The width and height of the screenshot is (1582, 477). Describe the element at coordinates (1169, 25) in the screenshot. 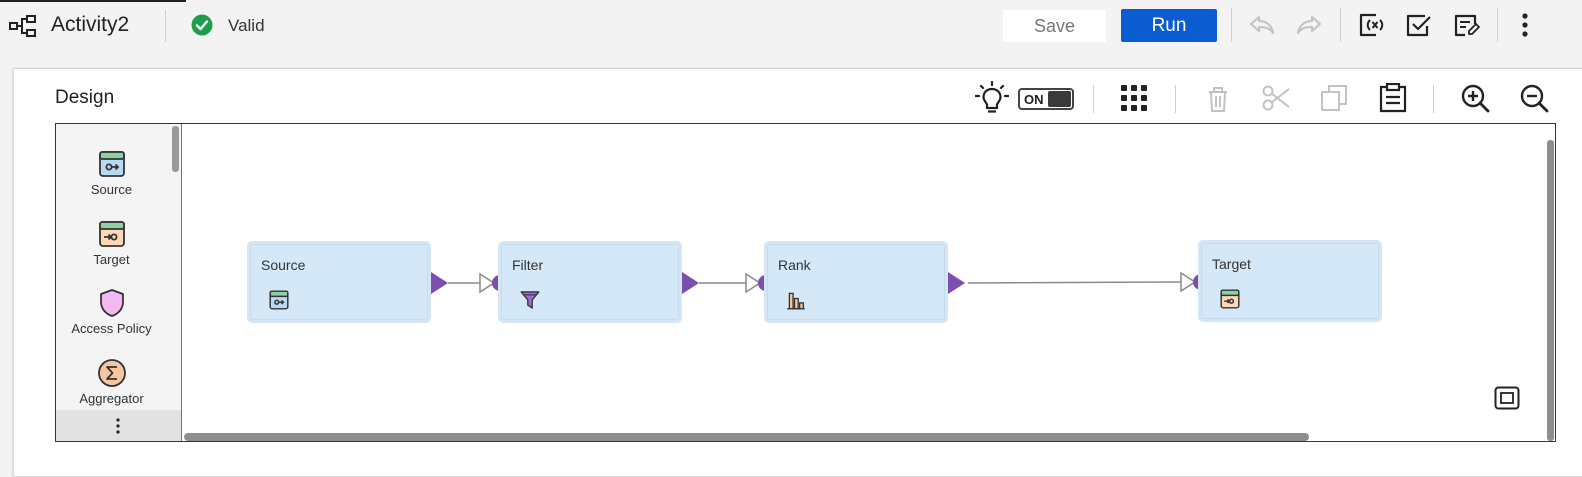

I see `run-button: Run` at that location.